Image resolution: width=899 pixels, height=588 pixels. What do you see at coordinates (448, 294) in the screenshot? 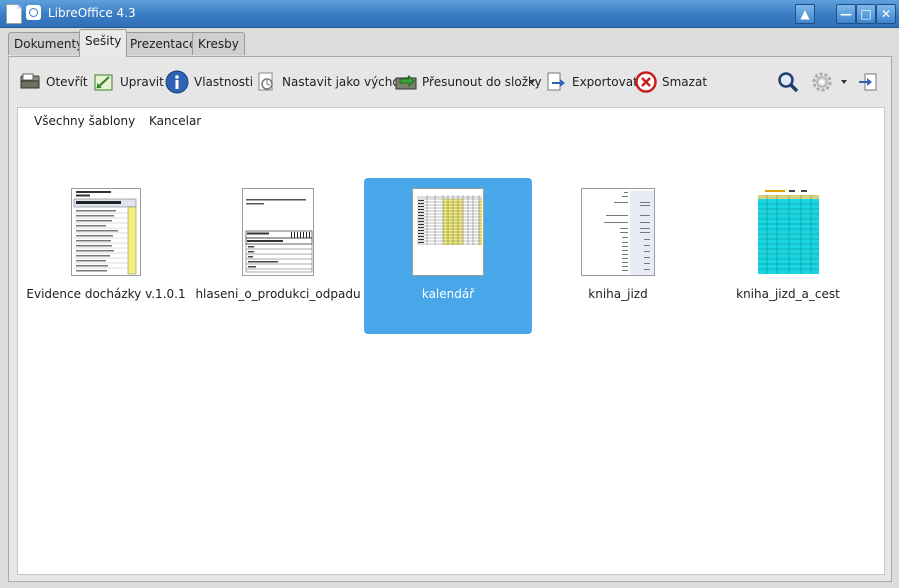
I see `template-name: kalendář` at bounding box center [448, 294].